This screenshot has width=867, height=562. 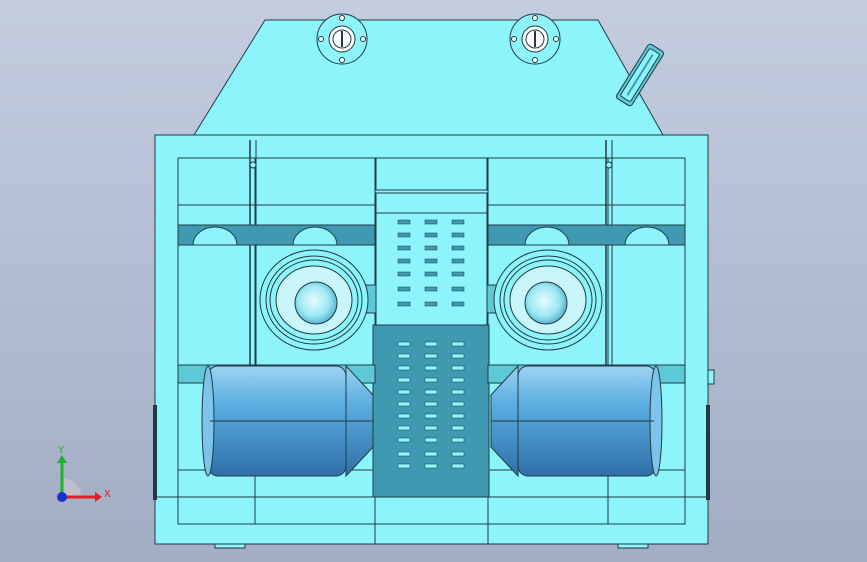 I want to click on top-hopper, so click(x=428, y=80).